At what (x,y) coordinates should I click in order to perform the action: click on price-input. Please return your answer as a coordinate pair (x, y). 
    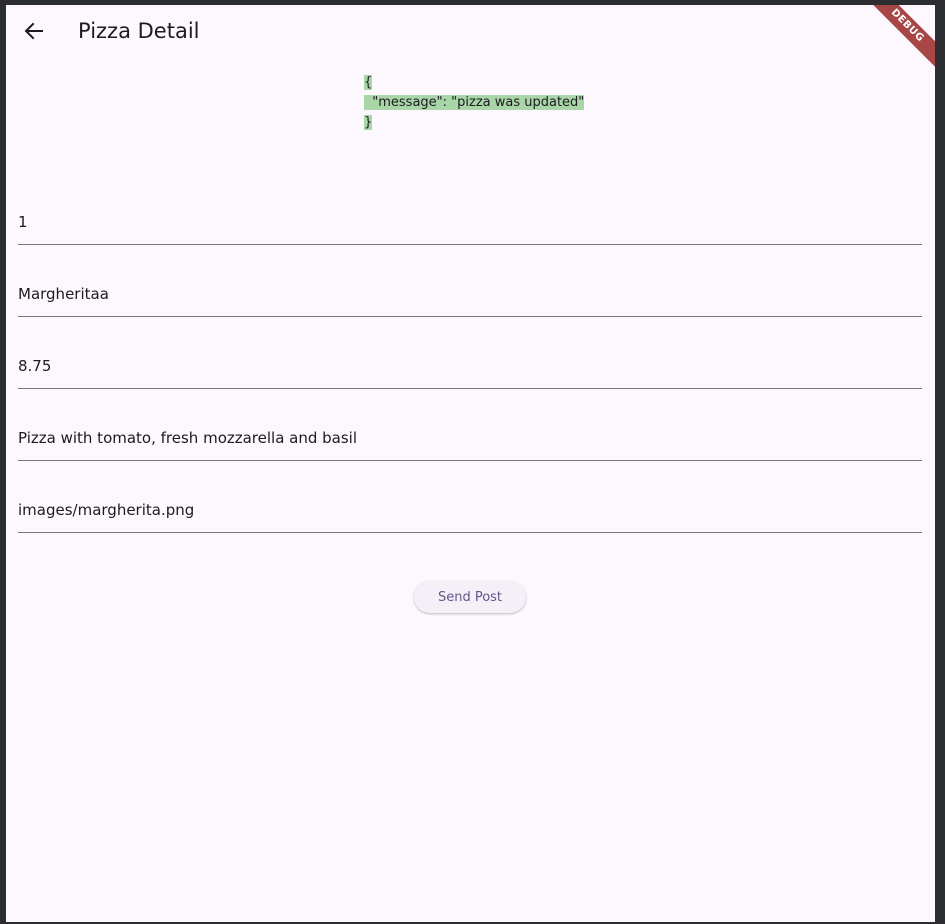
    Looking at the image, I should click on (470, 366).